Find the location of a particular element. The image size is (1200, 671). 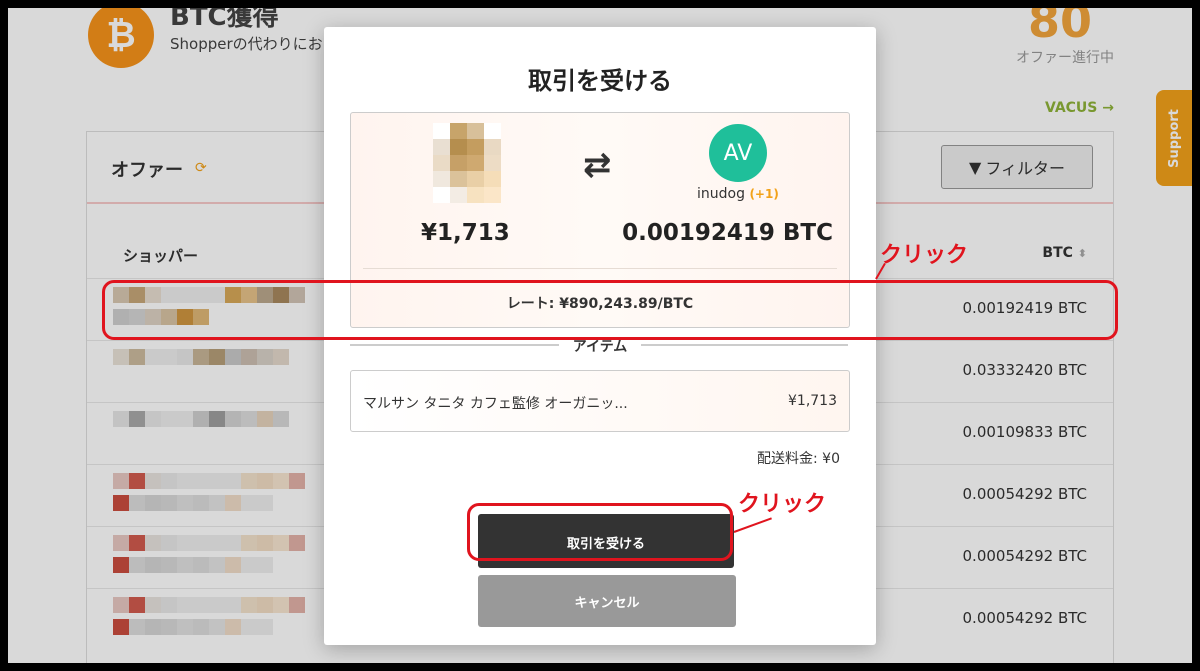

buyer-name: inudog (+1) is located at coordinates (738, 194).